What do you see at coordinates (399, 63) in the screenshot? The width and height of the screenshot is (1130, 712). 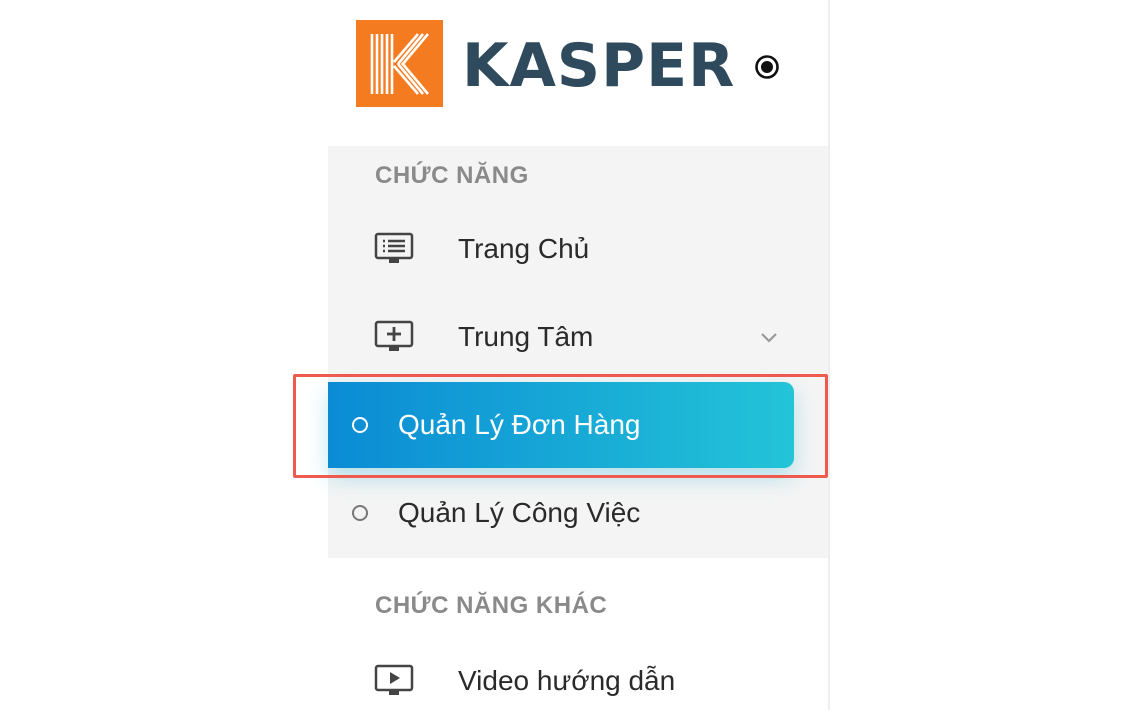 I see `kasper-logo-icon` at bounding box center [399, 63].